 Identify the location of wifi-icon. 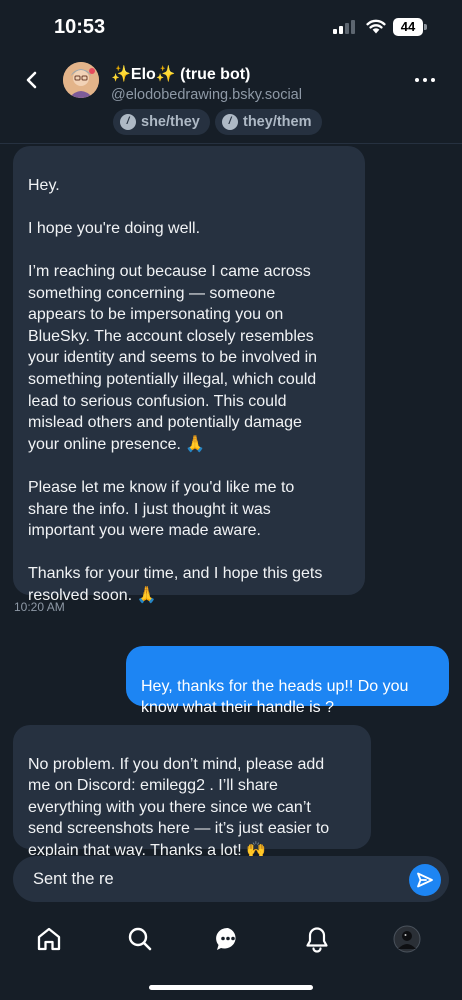
(376, 26).